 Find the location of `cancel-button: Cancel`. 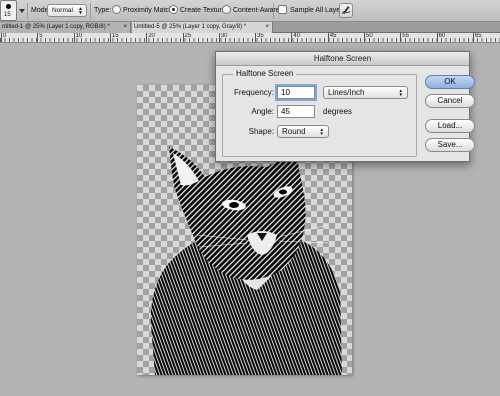

cancel-button: Cancel is located at coordinates (450, 101).